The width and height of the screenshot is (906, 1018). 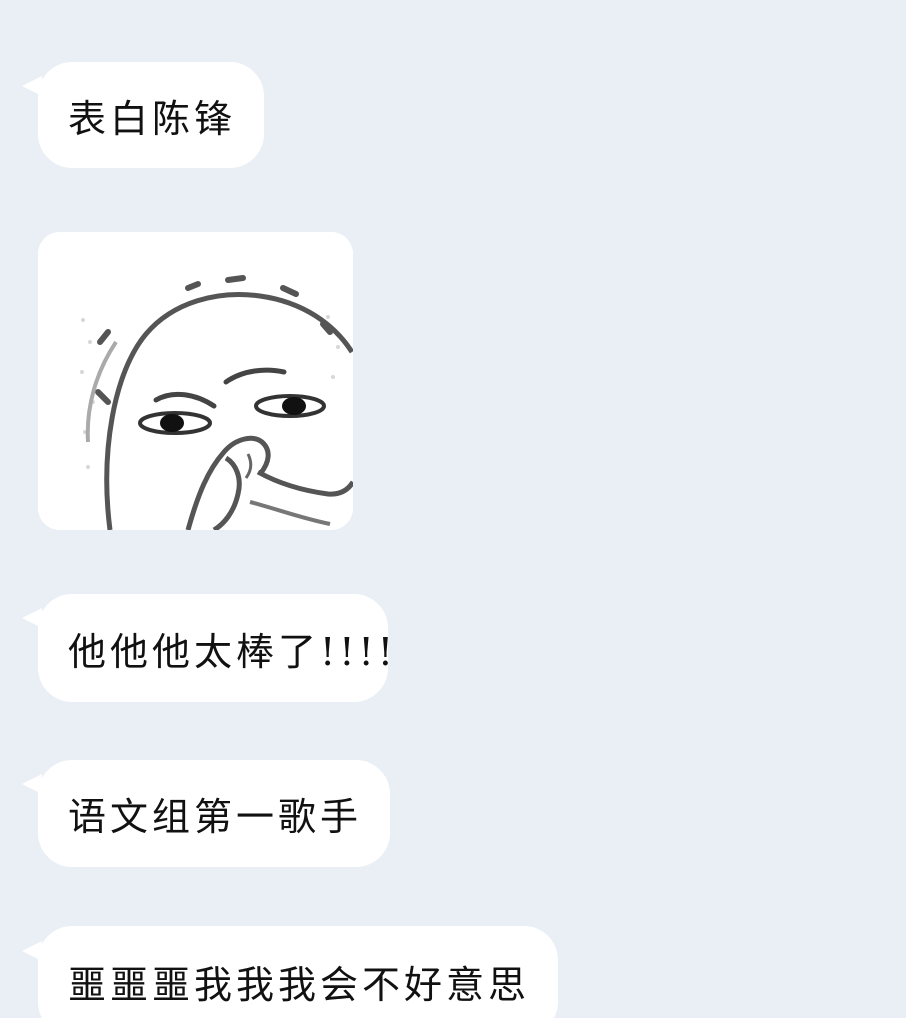 I want to click on sticker-message, so click(x=195, y=381).